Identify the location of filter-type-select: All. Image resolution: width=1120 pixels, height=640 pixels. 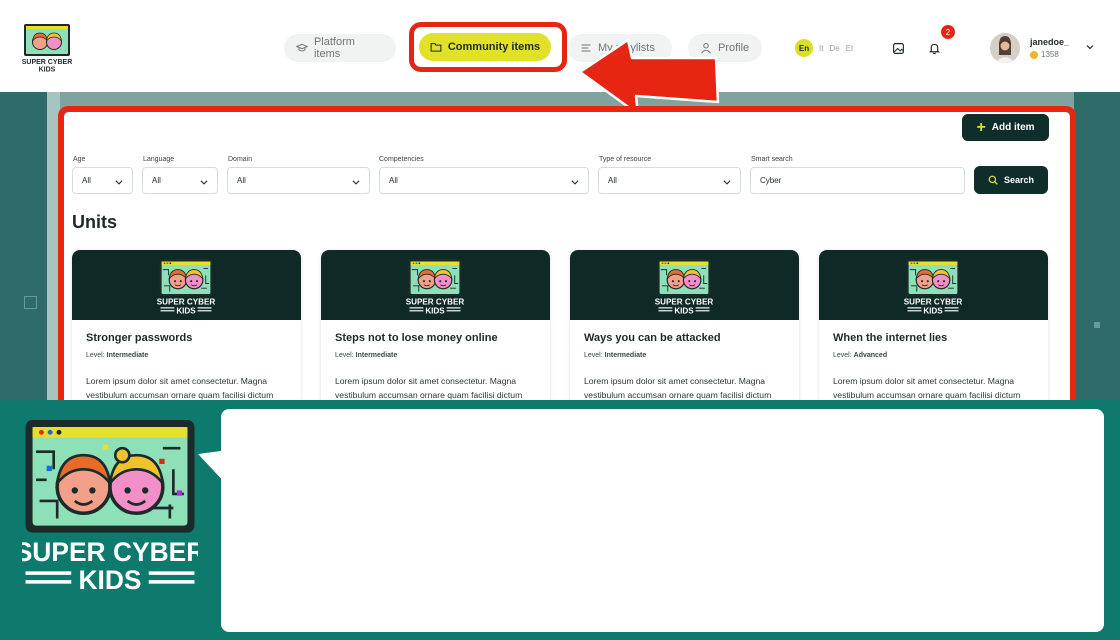
(669, 180).